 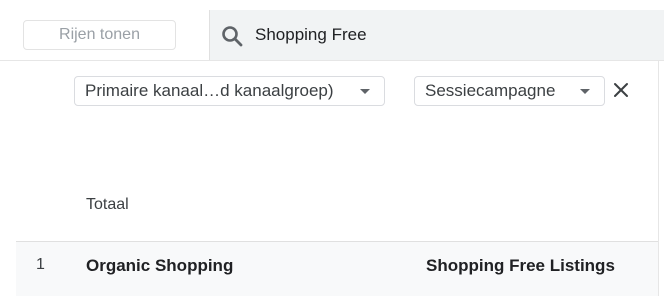 What do you see at coordinates (99, 35) in the screenshot?
I see `show-rows-button: Rijen tonen` at bounding box center [99, 35].